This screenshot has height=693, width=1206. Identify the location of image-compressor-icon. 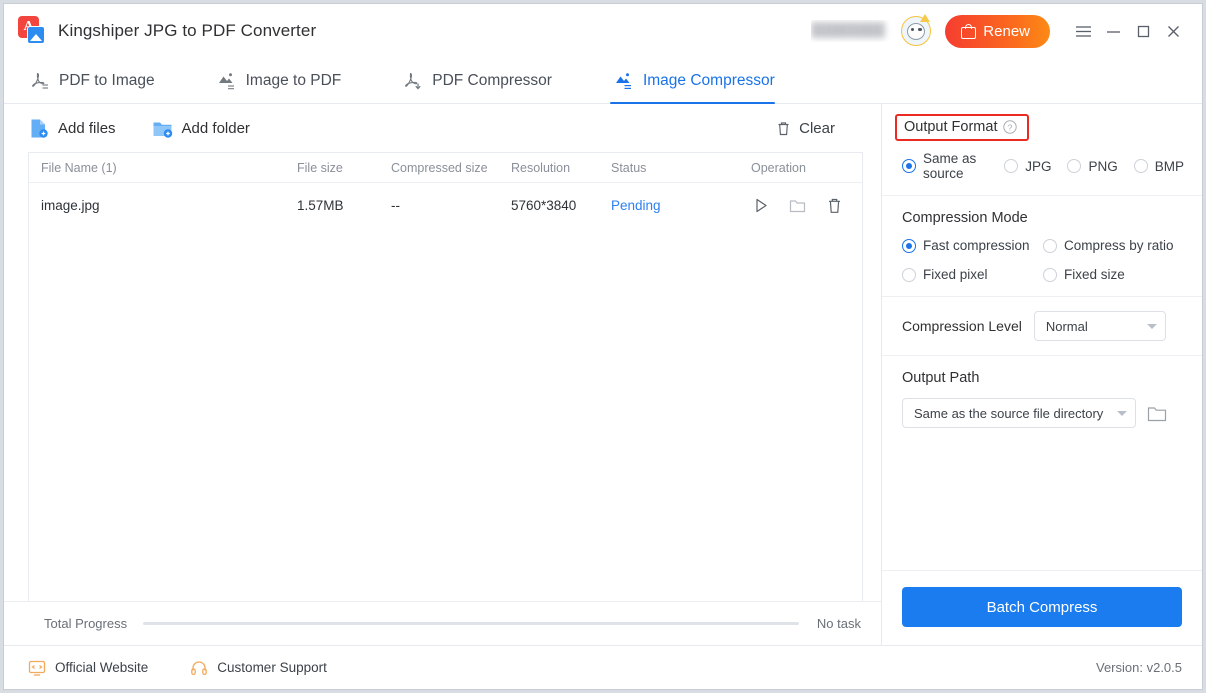
(624, 81).